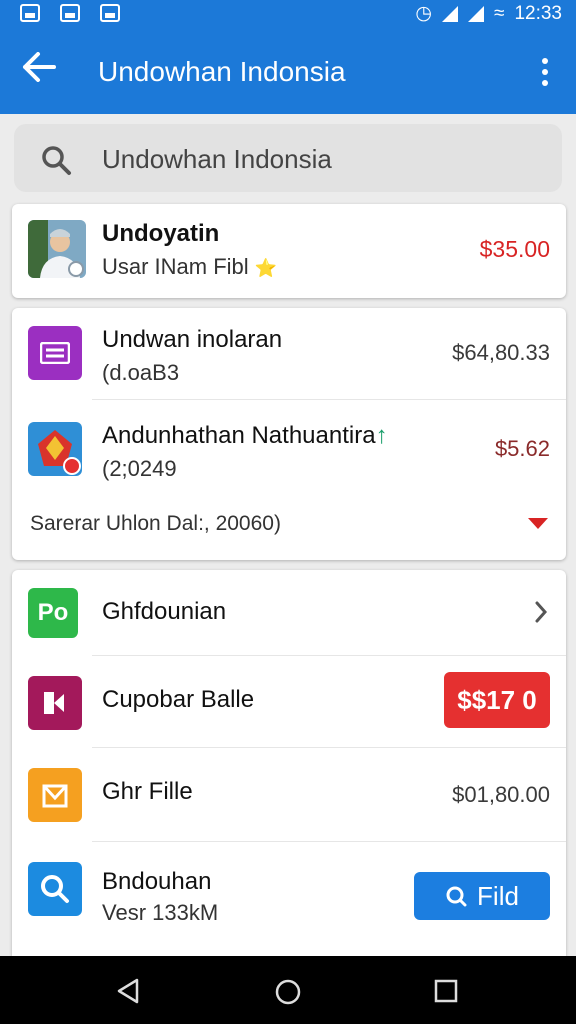 This screenshot has width=576, height=1024. I want to click on profile-card: Undoyatin Usar INam Fibl ⭐ $35.00, so click(289, 251).